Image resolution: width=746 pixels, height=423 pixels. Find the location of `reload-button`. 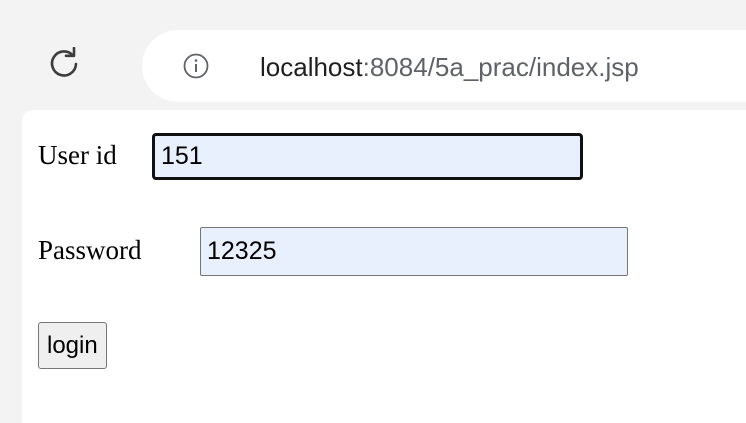

reload-button is located at coordinates (64, 64).